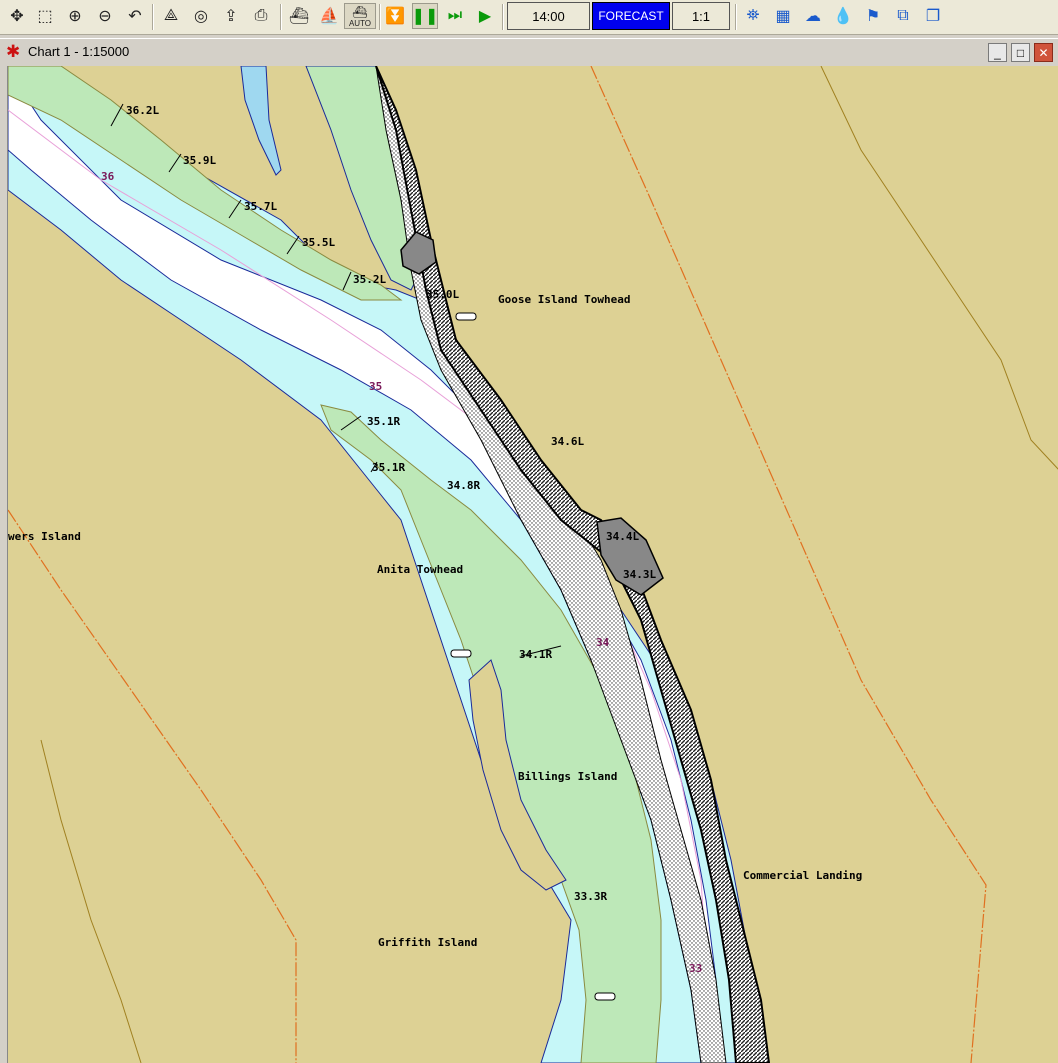 The image size is (1058, 1063). Describe the element at coordinates (753, 16) in the screenshot. I see `satellite-icon: ⛯` at that location.